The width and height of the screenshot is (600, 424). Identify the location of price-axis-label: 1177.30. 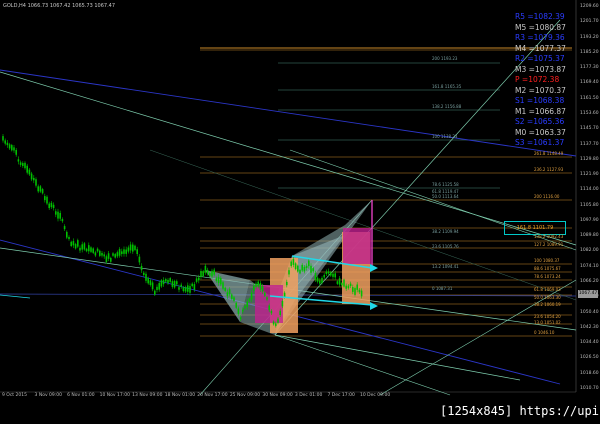
(589, 68).